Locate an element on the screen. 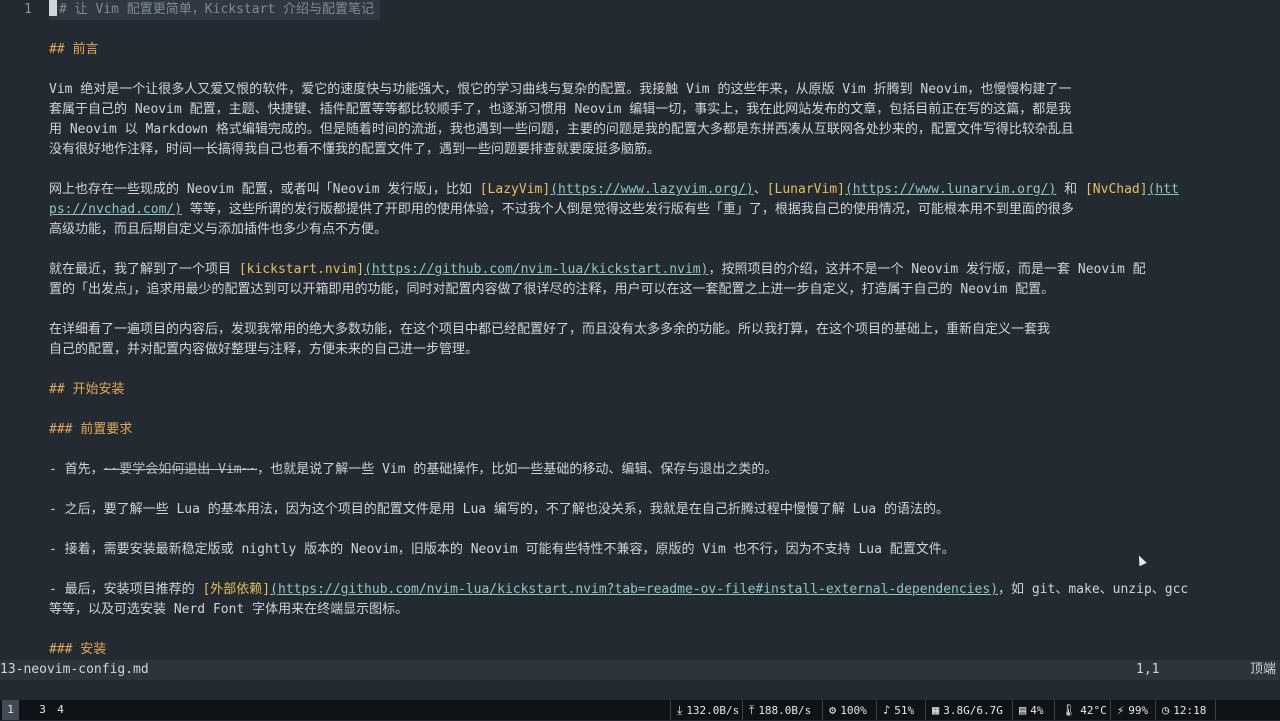  battery-icon: ⚡ is located at coordinates (1121, 710).